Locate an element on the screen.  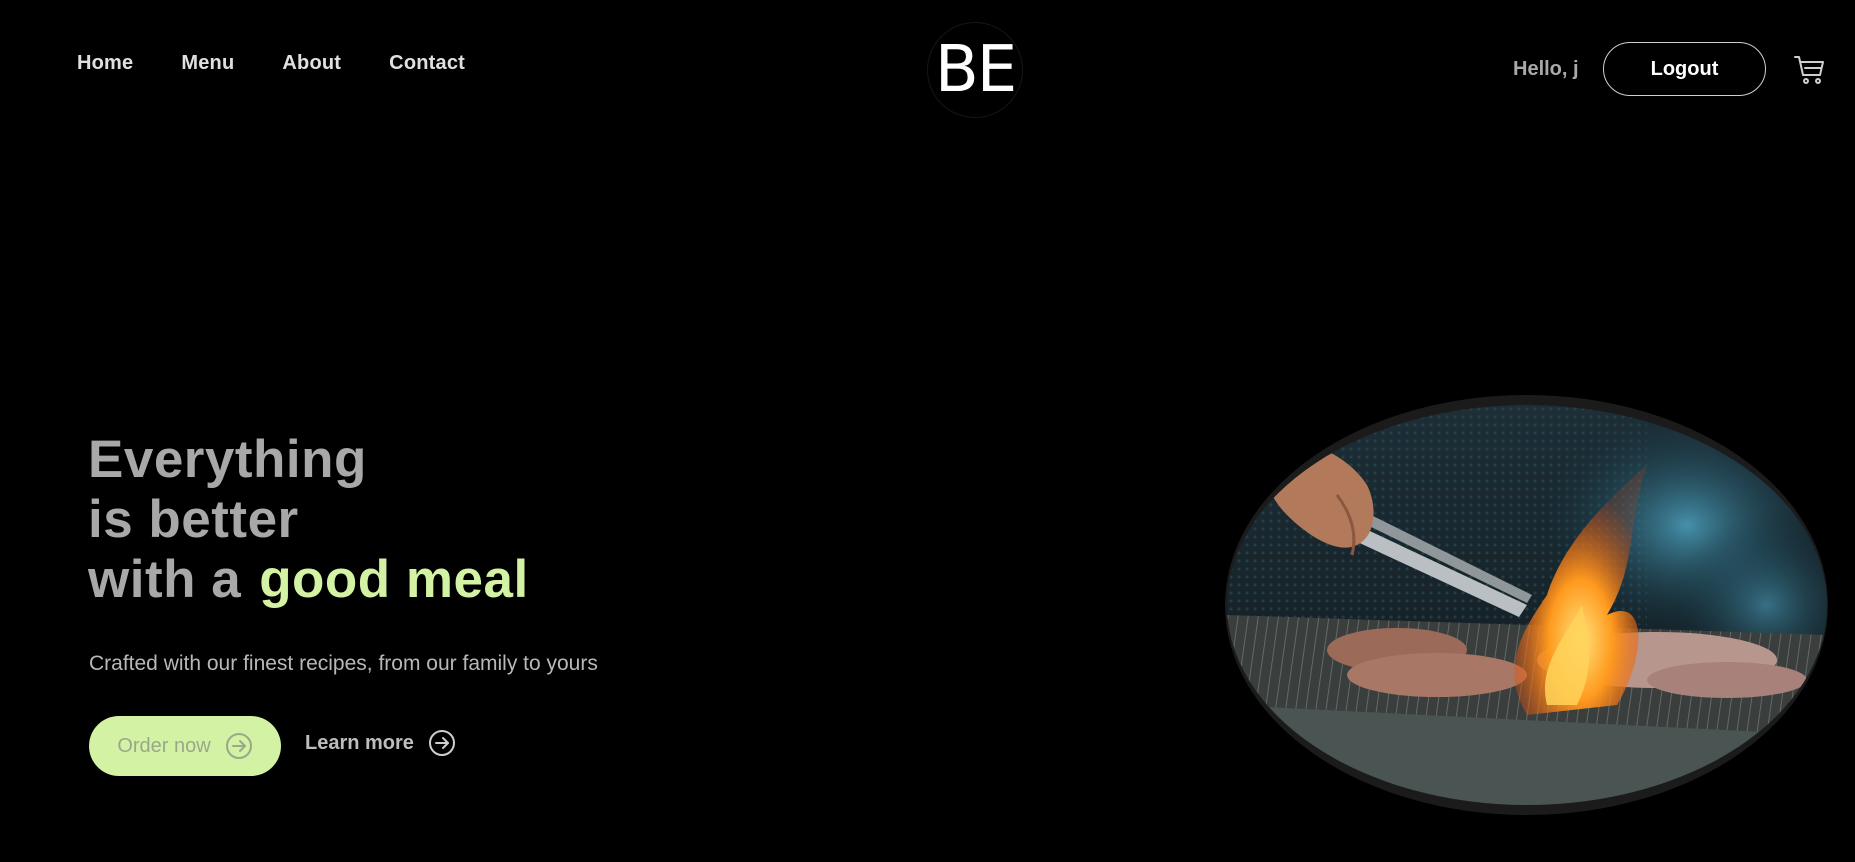
headline-line-2: is better is located at coordinates (193, 519).